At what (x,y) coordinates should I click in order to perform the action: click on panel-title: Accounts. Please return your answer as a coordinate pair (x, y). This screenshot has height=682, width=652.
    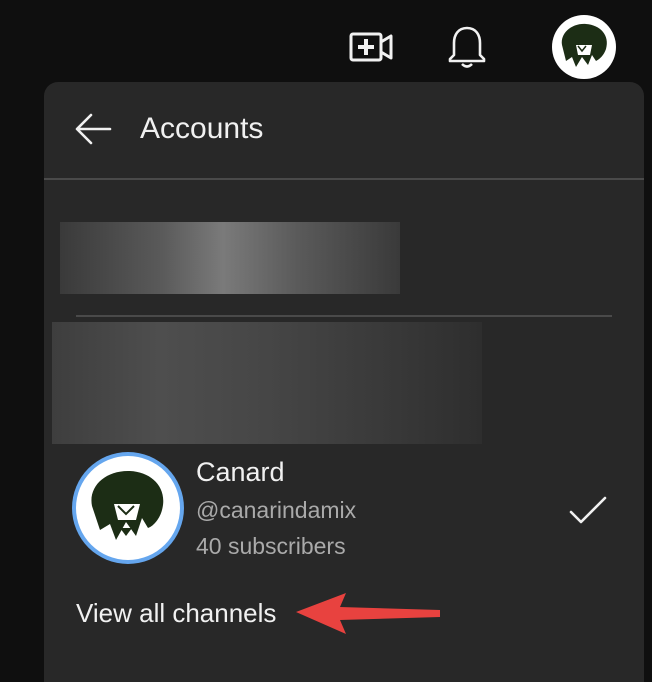
    Looking at the image, I should click on (202, 128).